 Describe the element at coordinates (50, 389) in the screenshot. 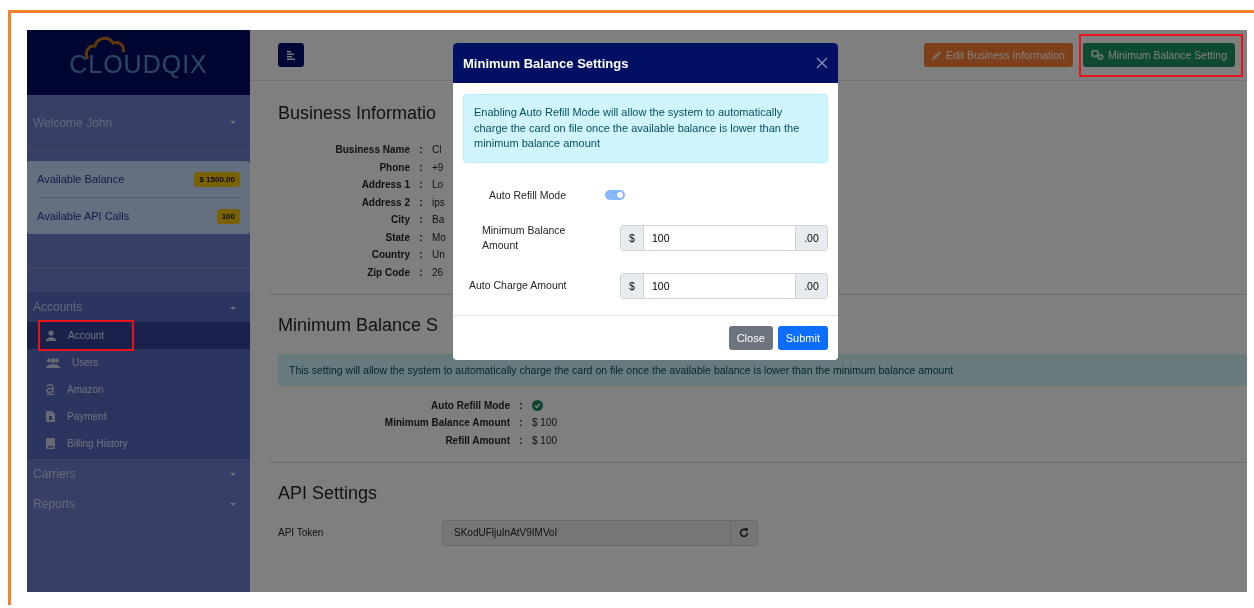

I see `amazon-icon` at that location.